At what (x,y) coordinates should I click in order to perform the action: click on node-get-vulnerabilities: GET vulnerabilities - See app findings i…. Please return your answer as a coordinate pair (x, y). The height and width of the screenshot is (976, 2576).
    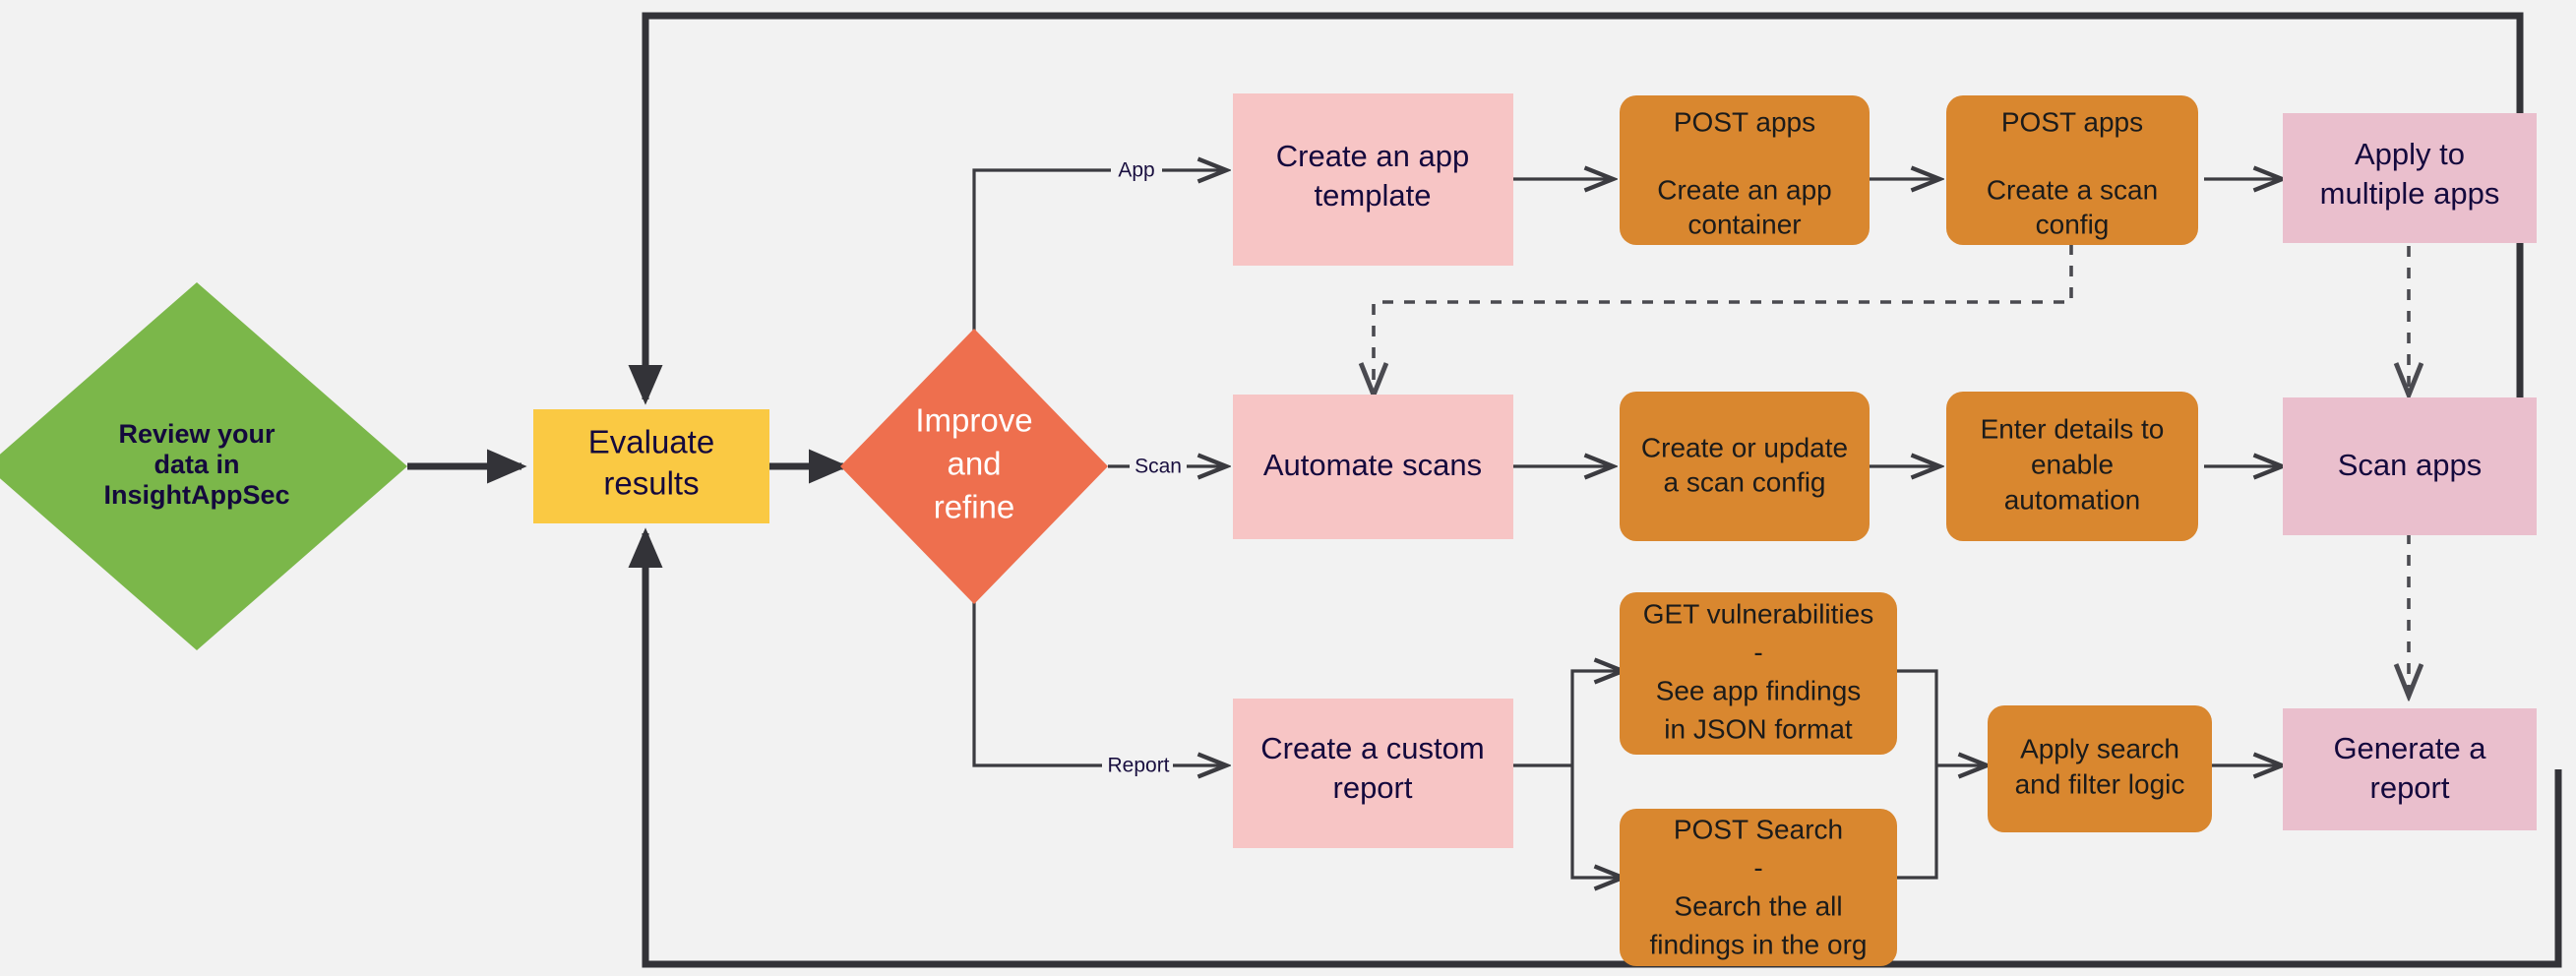
    Looking at the image, I should click on (1758, 673).